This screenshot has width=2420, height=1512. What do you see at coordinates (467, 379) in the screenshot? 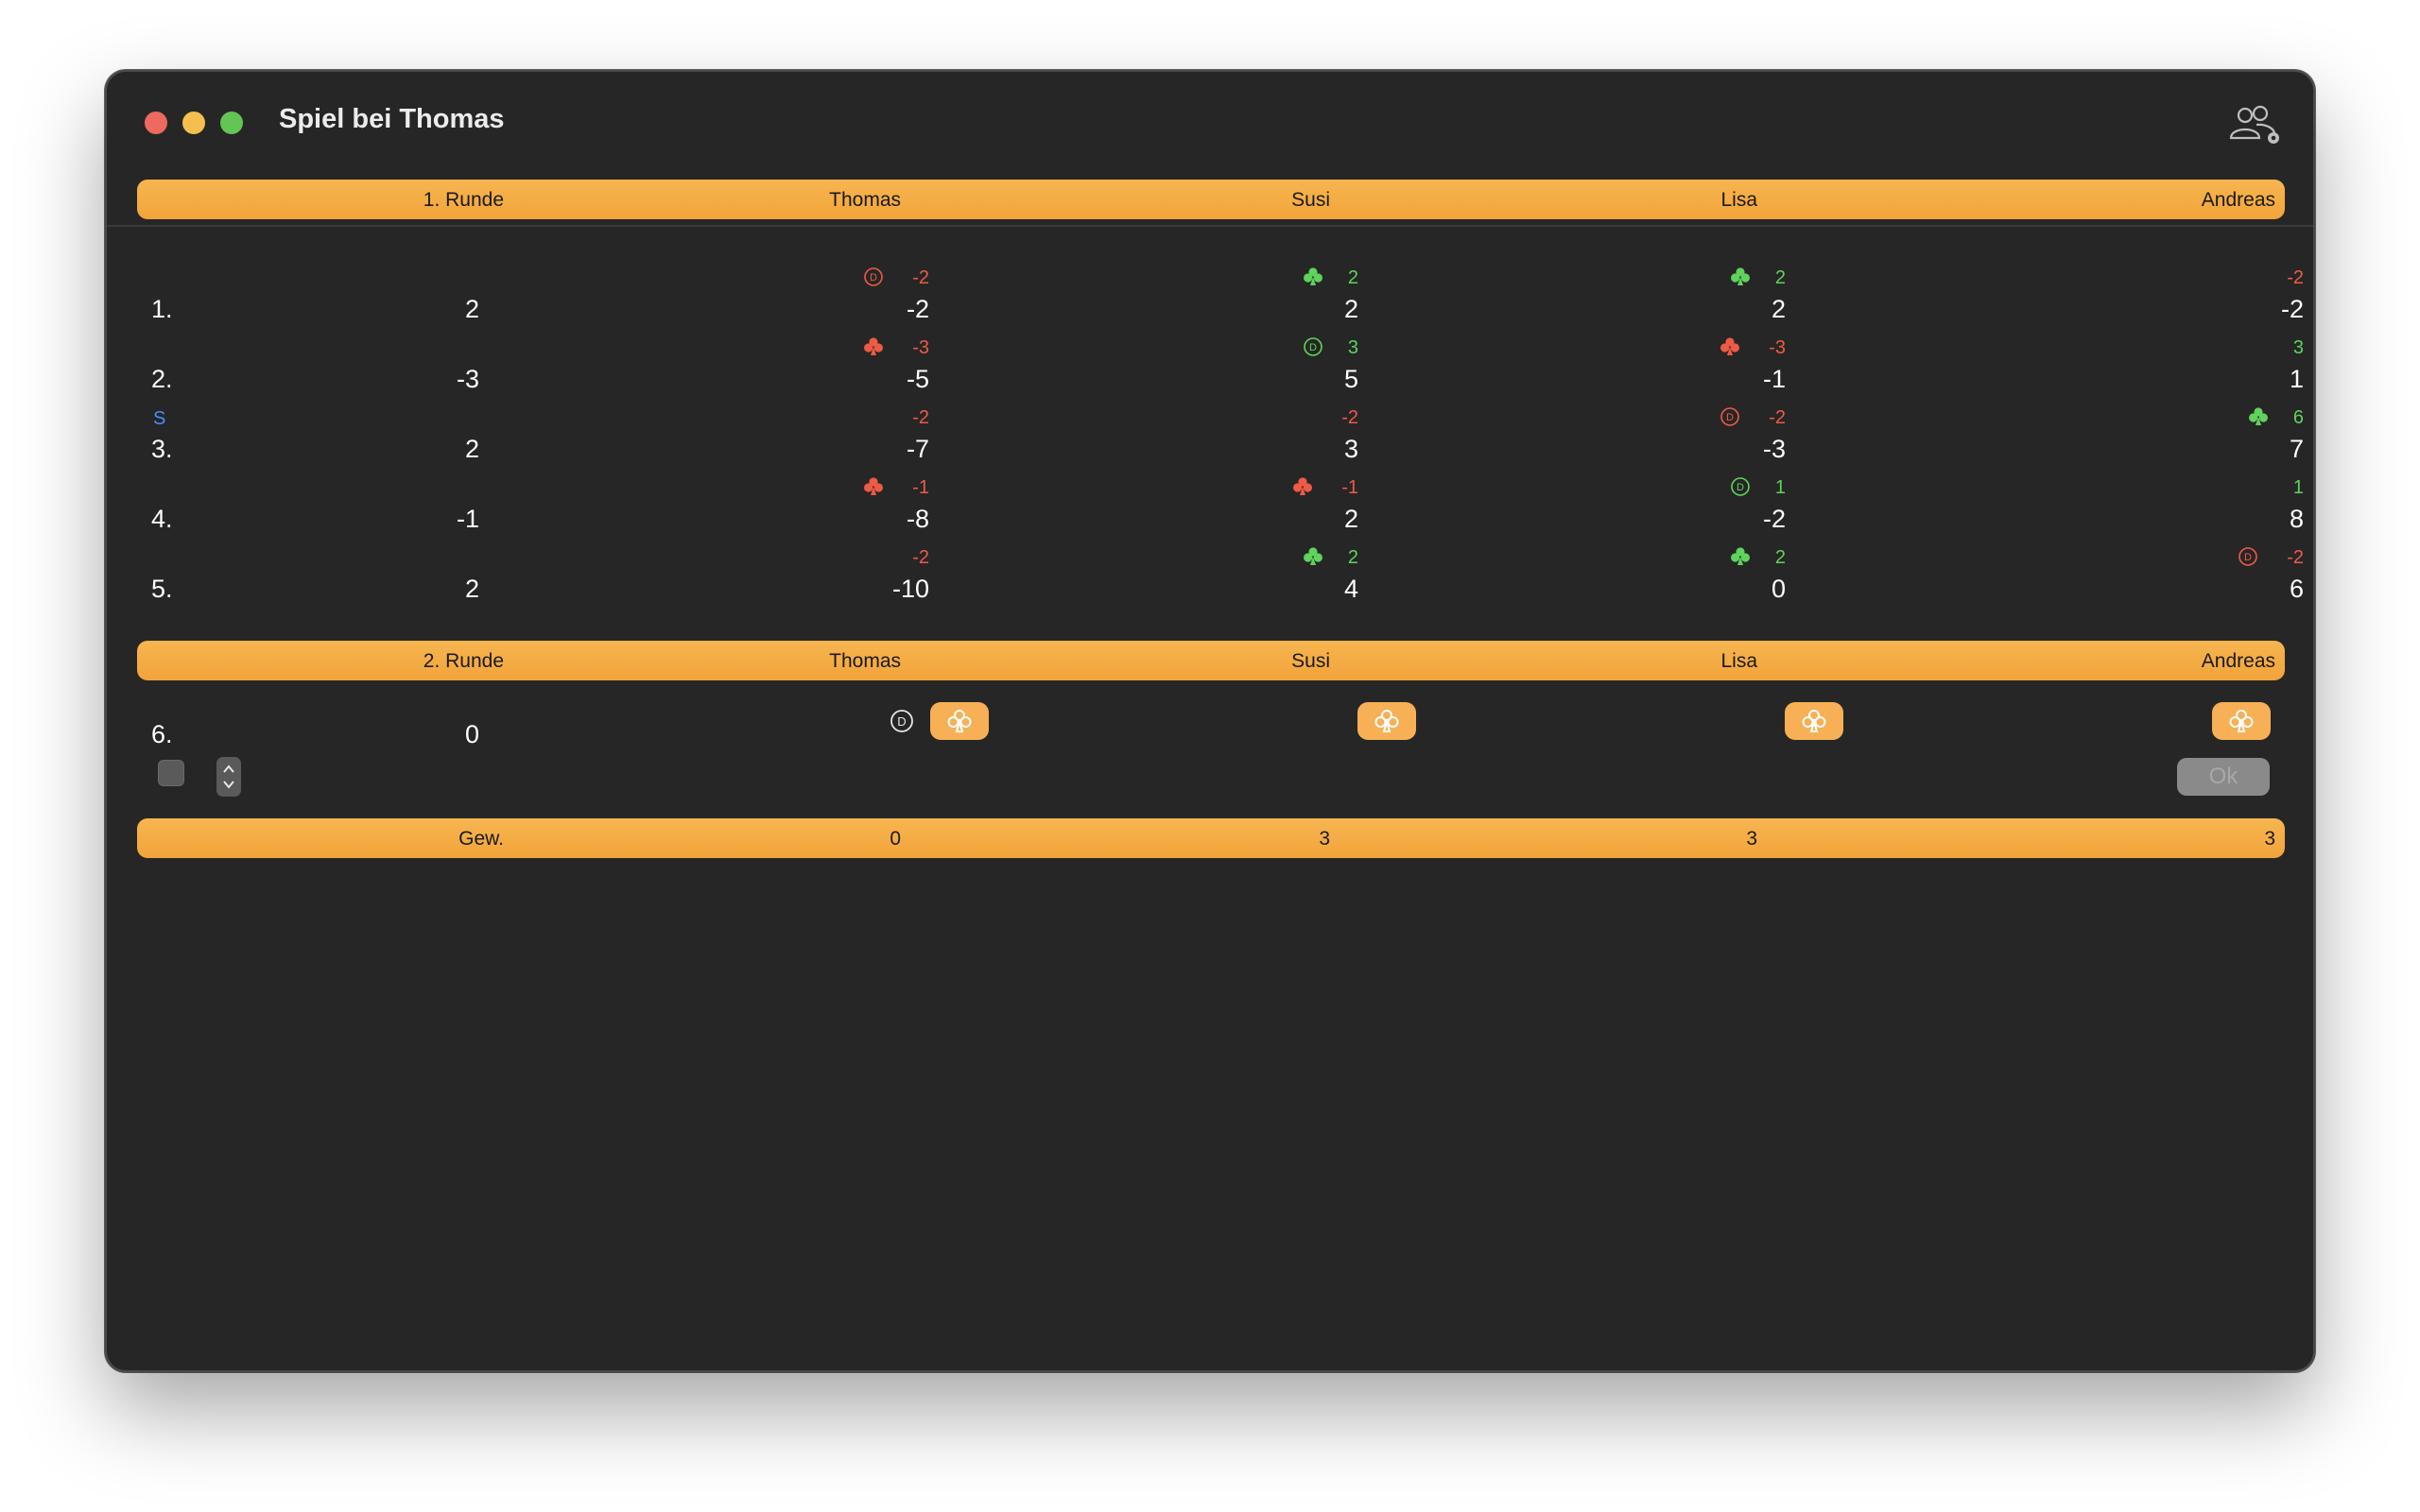
I see `row-game-value: -3` at bounding box center [467, 379].